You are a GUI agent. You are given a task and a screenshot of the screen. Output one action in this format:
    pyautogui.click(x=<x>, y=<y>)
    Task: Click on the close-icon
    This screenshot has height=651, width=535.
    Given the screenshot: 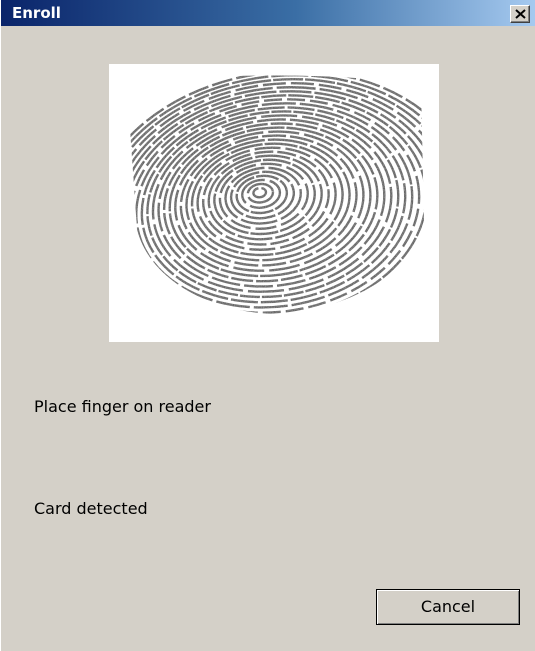 What is the action you would take?
    pyautogui.click(x=520, y=14)
    